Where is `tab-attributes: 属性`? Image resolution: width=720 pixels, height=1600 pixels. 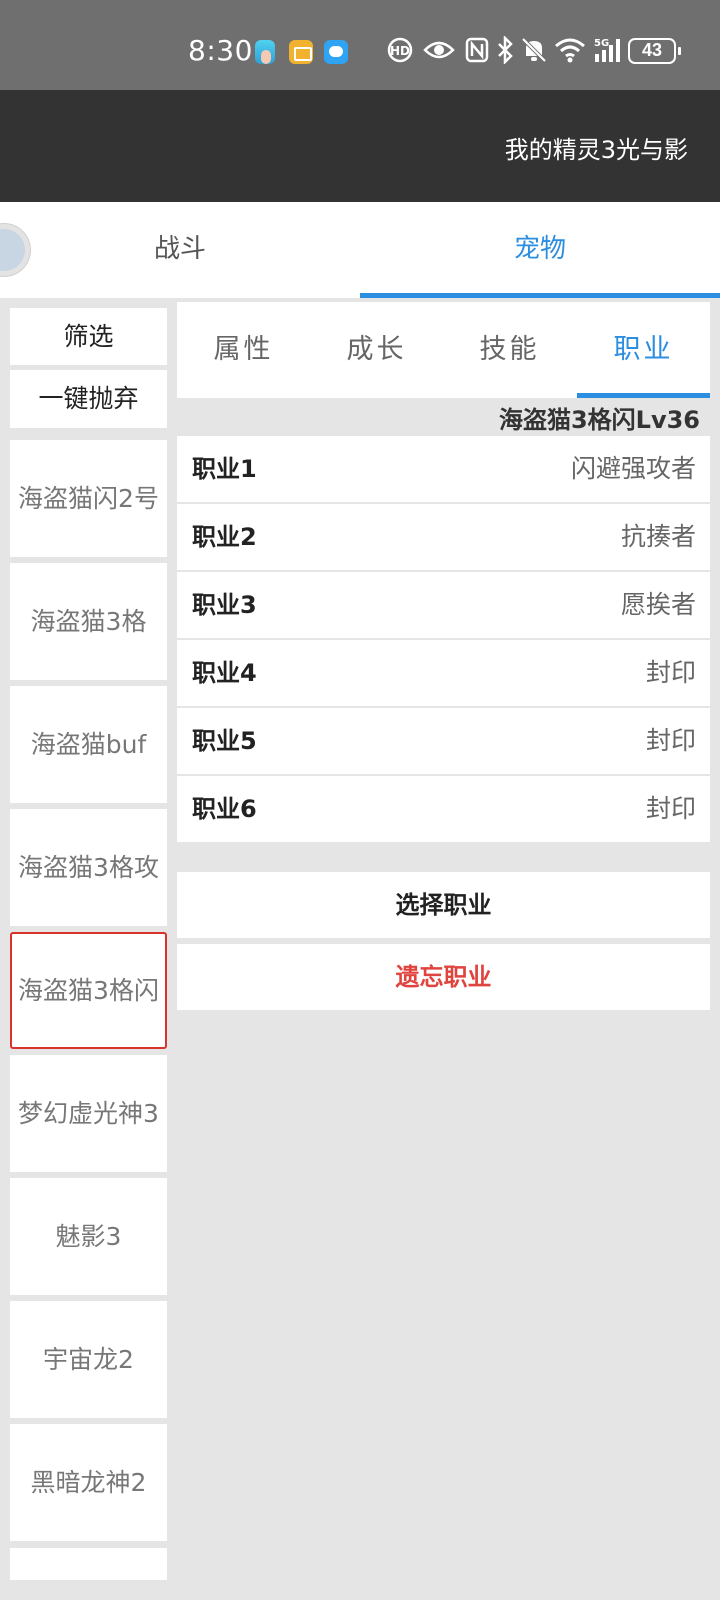
tab-attributes: 属性 is located at coordinates (243, 350).